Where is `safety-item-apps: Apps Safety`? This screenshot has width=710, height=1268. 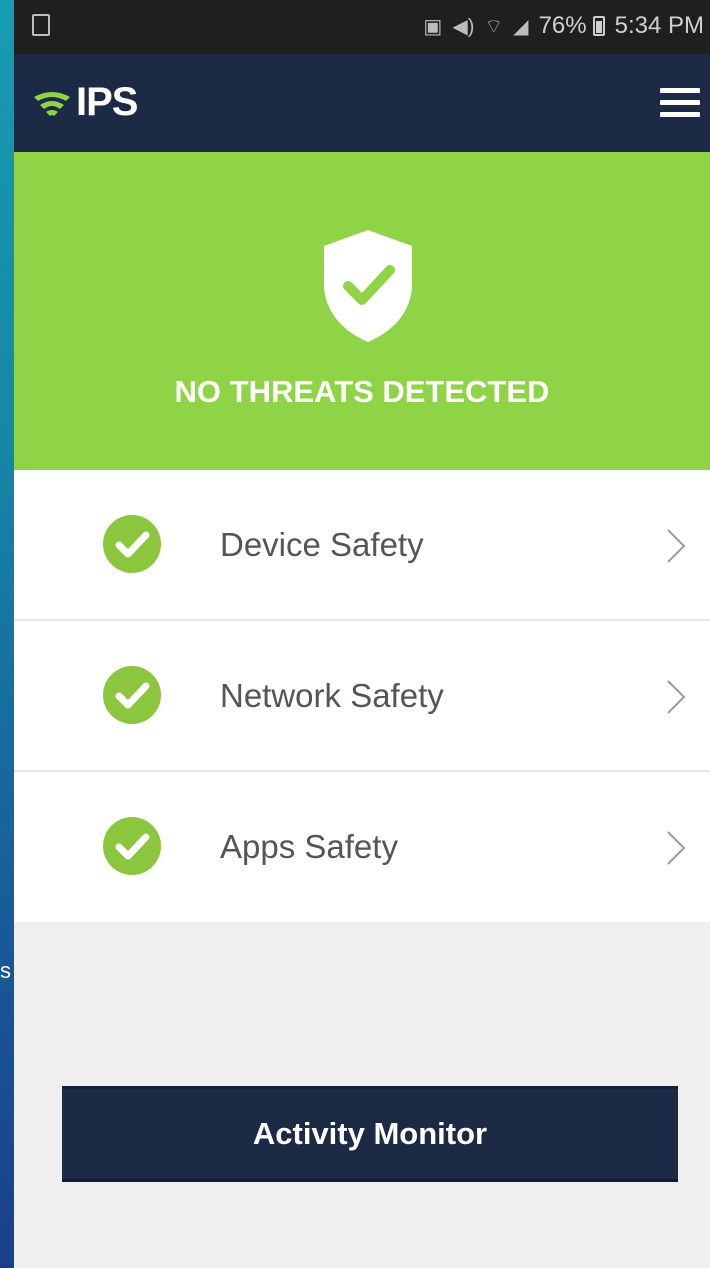 safety-item-apps: Apps Safety is located at coordinates (362, 847).